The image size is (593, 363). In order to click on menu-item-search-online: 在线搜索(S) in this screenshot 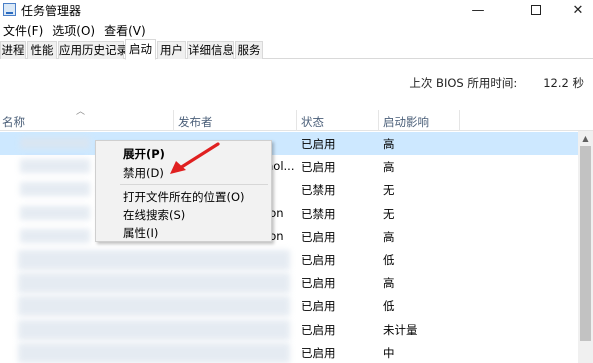, I will do `click(154, 215)`.